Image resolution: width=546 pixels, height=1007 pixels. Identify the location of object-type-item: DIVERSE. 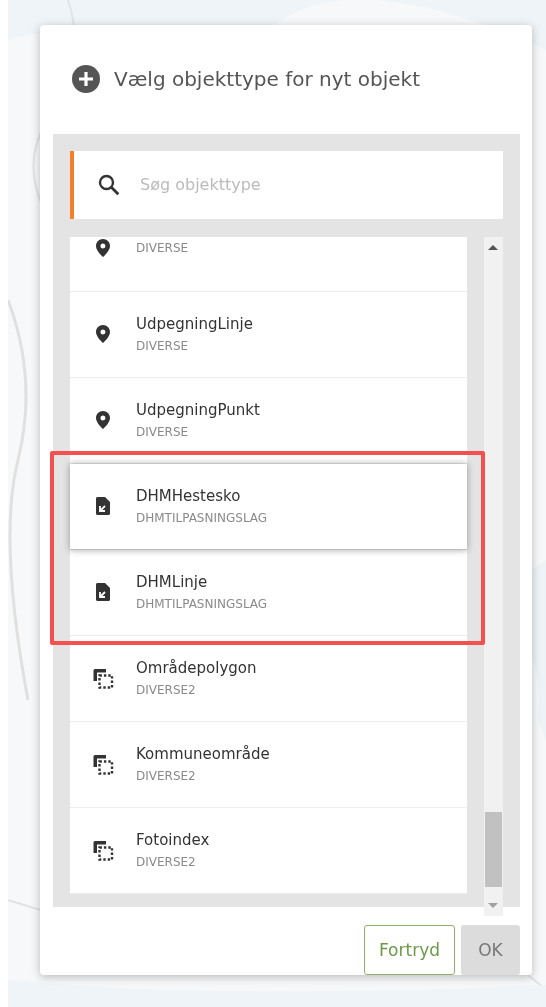
(268, 264).